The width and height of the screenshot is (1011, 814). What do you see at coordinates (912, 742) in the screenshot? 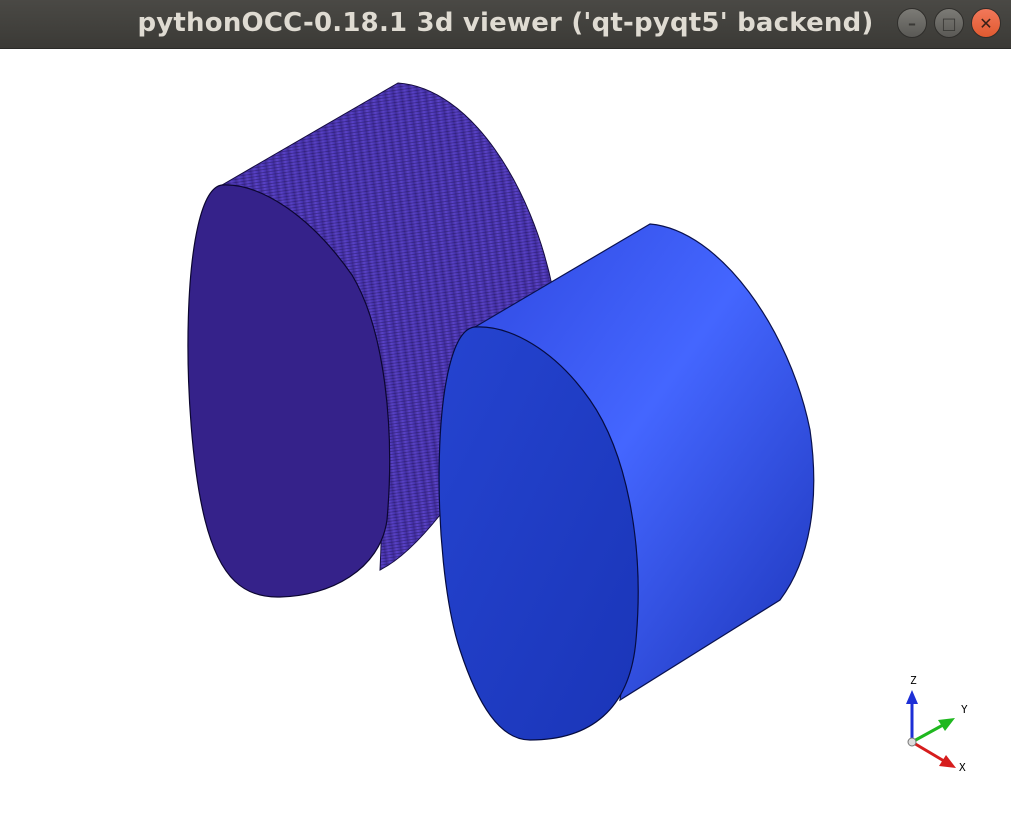
I see `origin-icon` at bounding box center [912, 742].